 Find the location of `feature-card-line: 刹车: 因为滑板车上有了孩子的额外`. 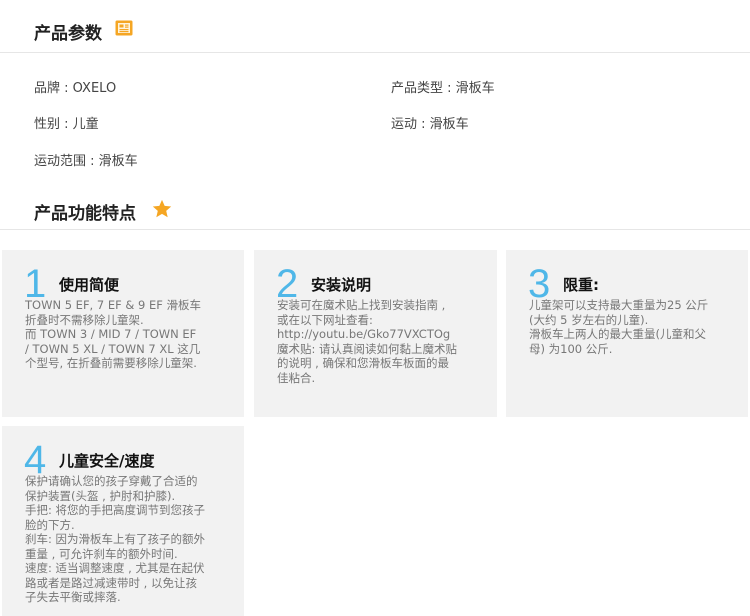

feature-card-line: 刹车: 因为滑板车上有了孩子的额外 is located at coordinates (115, 539).